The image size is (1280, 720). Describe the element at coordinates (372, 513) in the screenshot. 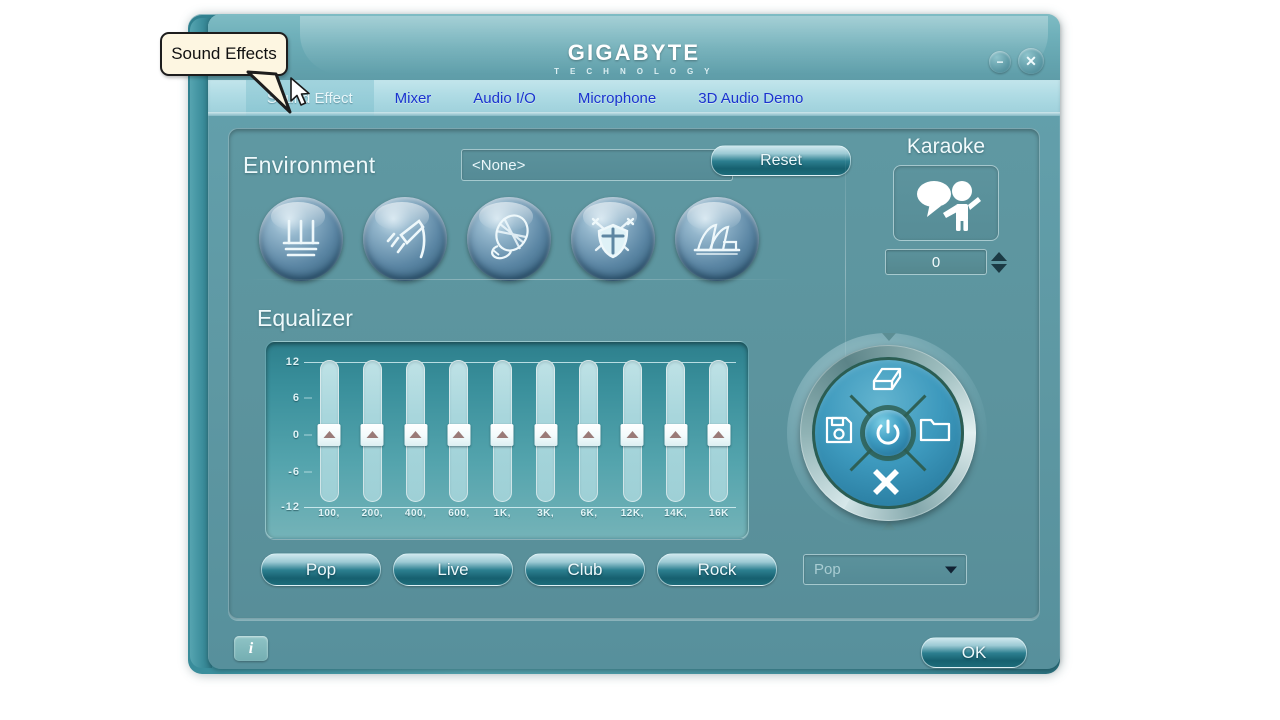

I see `equalizer-band-label: 200,` at that location.